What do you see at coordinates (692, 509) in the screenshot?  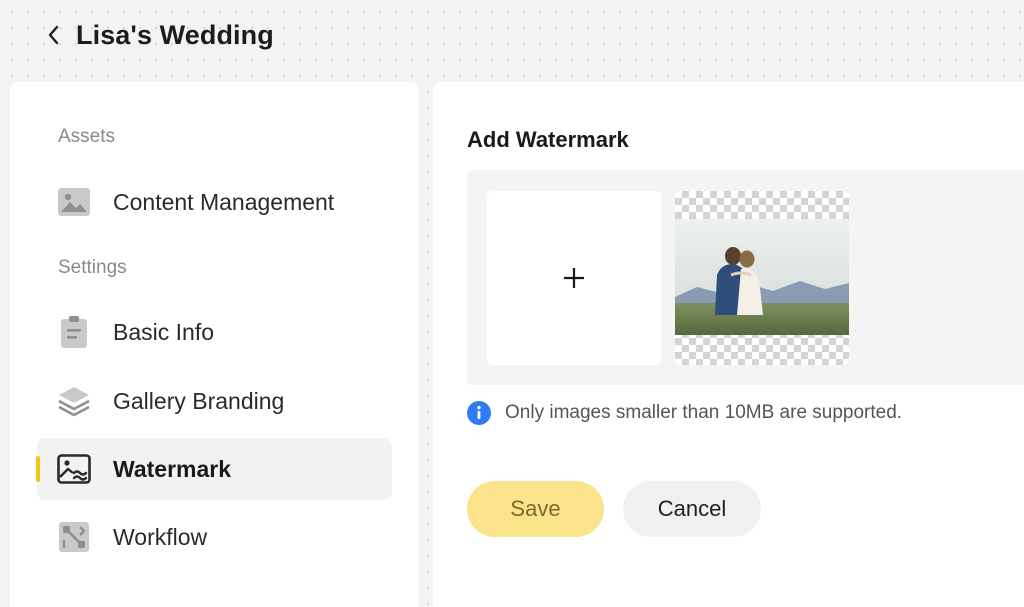 I see `cancel-button: Cancel` at bounding box center [692, 509].